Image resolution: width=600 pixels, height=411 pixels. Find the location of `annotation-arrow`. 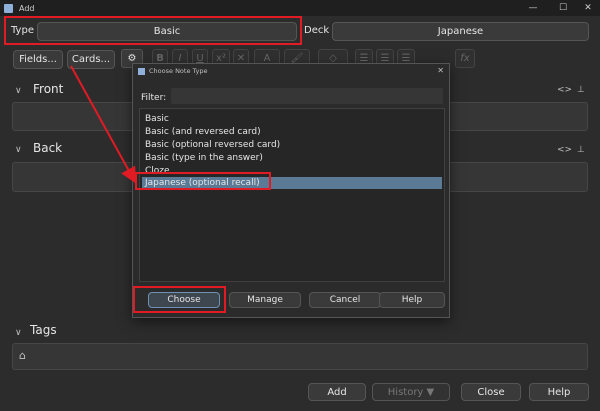

annotation-arrow is located at coordinates (103, 124).